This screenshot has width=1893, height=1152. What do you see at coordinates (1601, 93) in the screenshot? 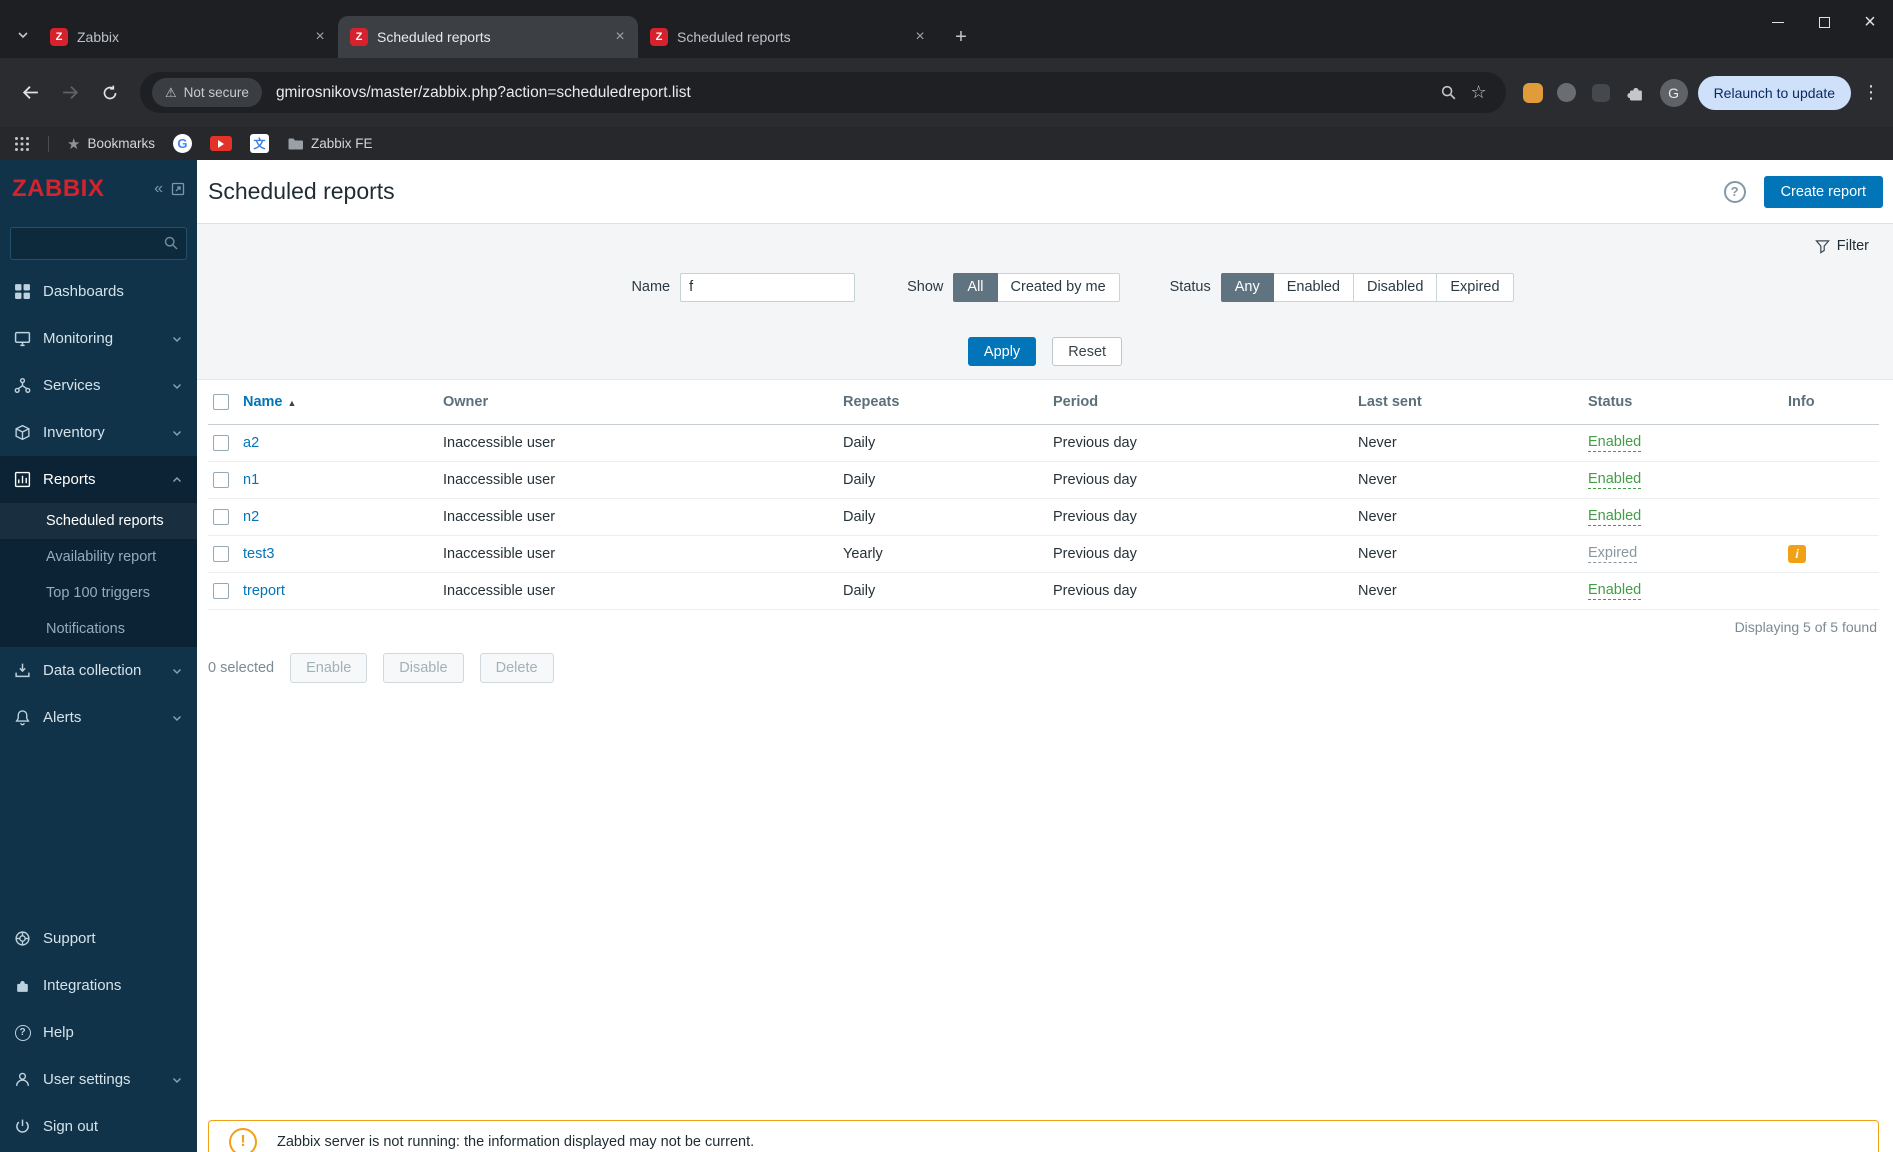
I see `extension-3-button` at bounding box center [1601, 93].